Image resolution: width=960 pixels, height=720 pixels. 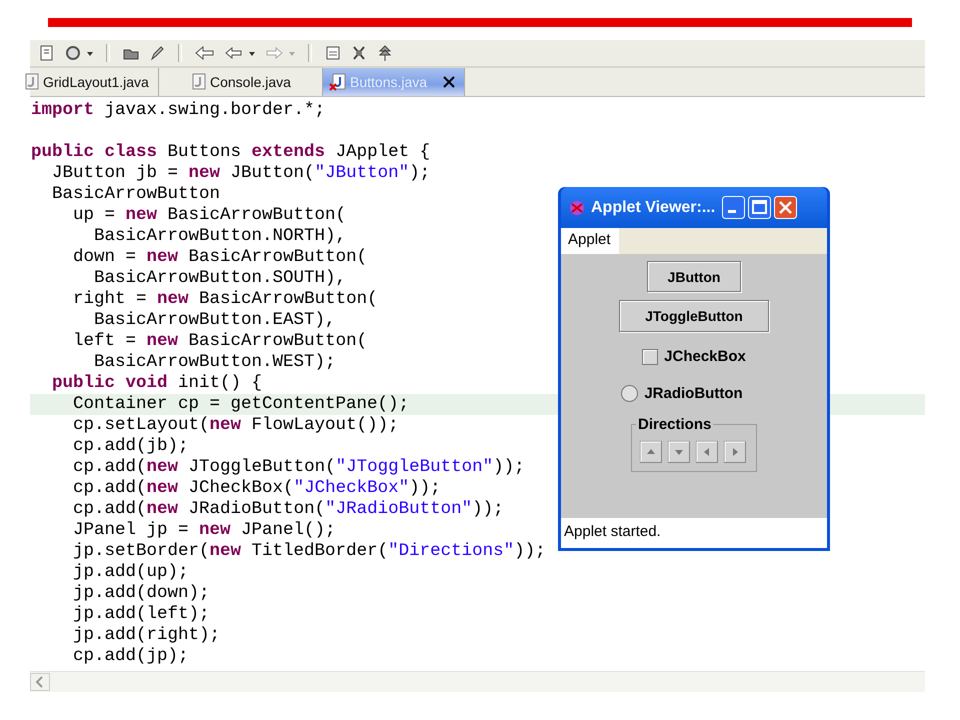 What do you see at coordinates (612, 531) in the screenshot?
I see `status-text: Applet started.` at bounding box center [612, 531].